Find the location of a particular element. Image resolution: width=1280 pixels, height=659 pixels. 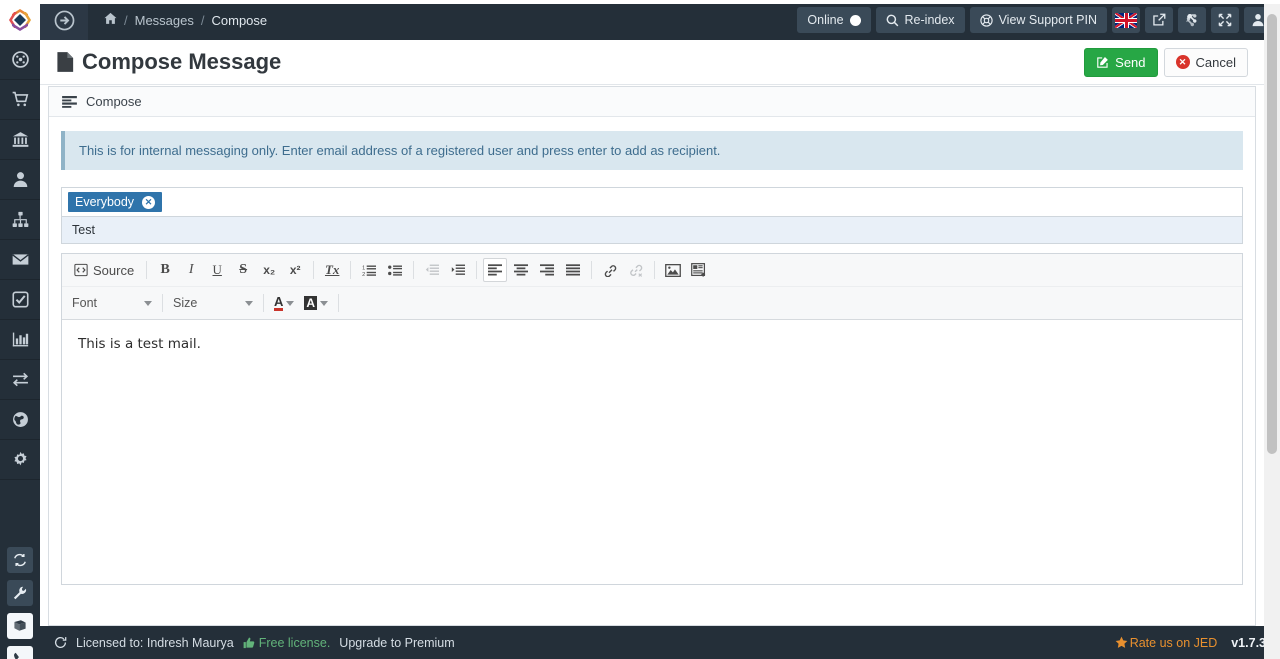

cancel-button: ✕ Cancel is located at coordinates (1205, 62).